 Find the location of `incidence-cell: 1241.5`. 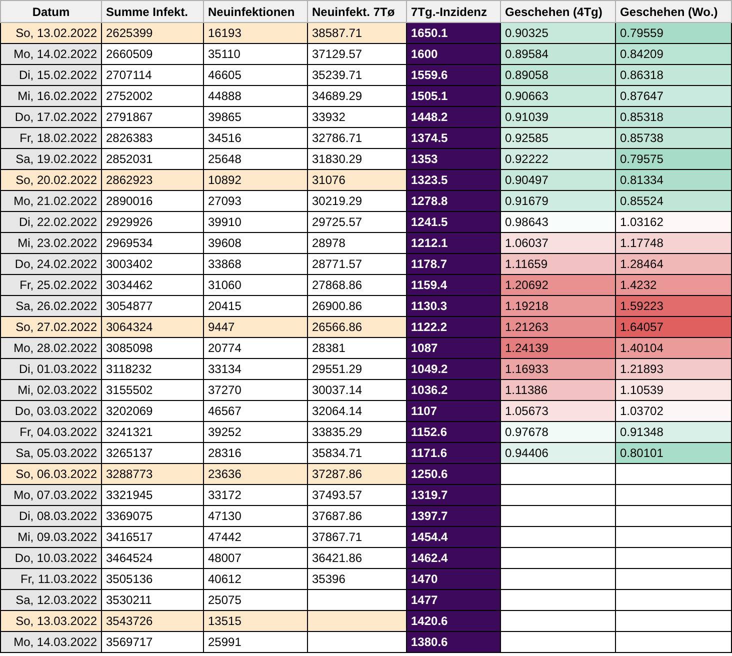

incidence-cell: 1241.5 is located at coordinates (453, 222).